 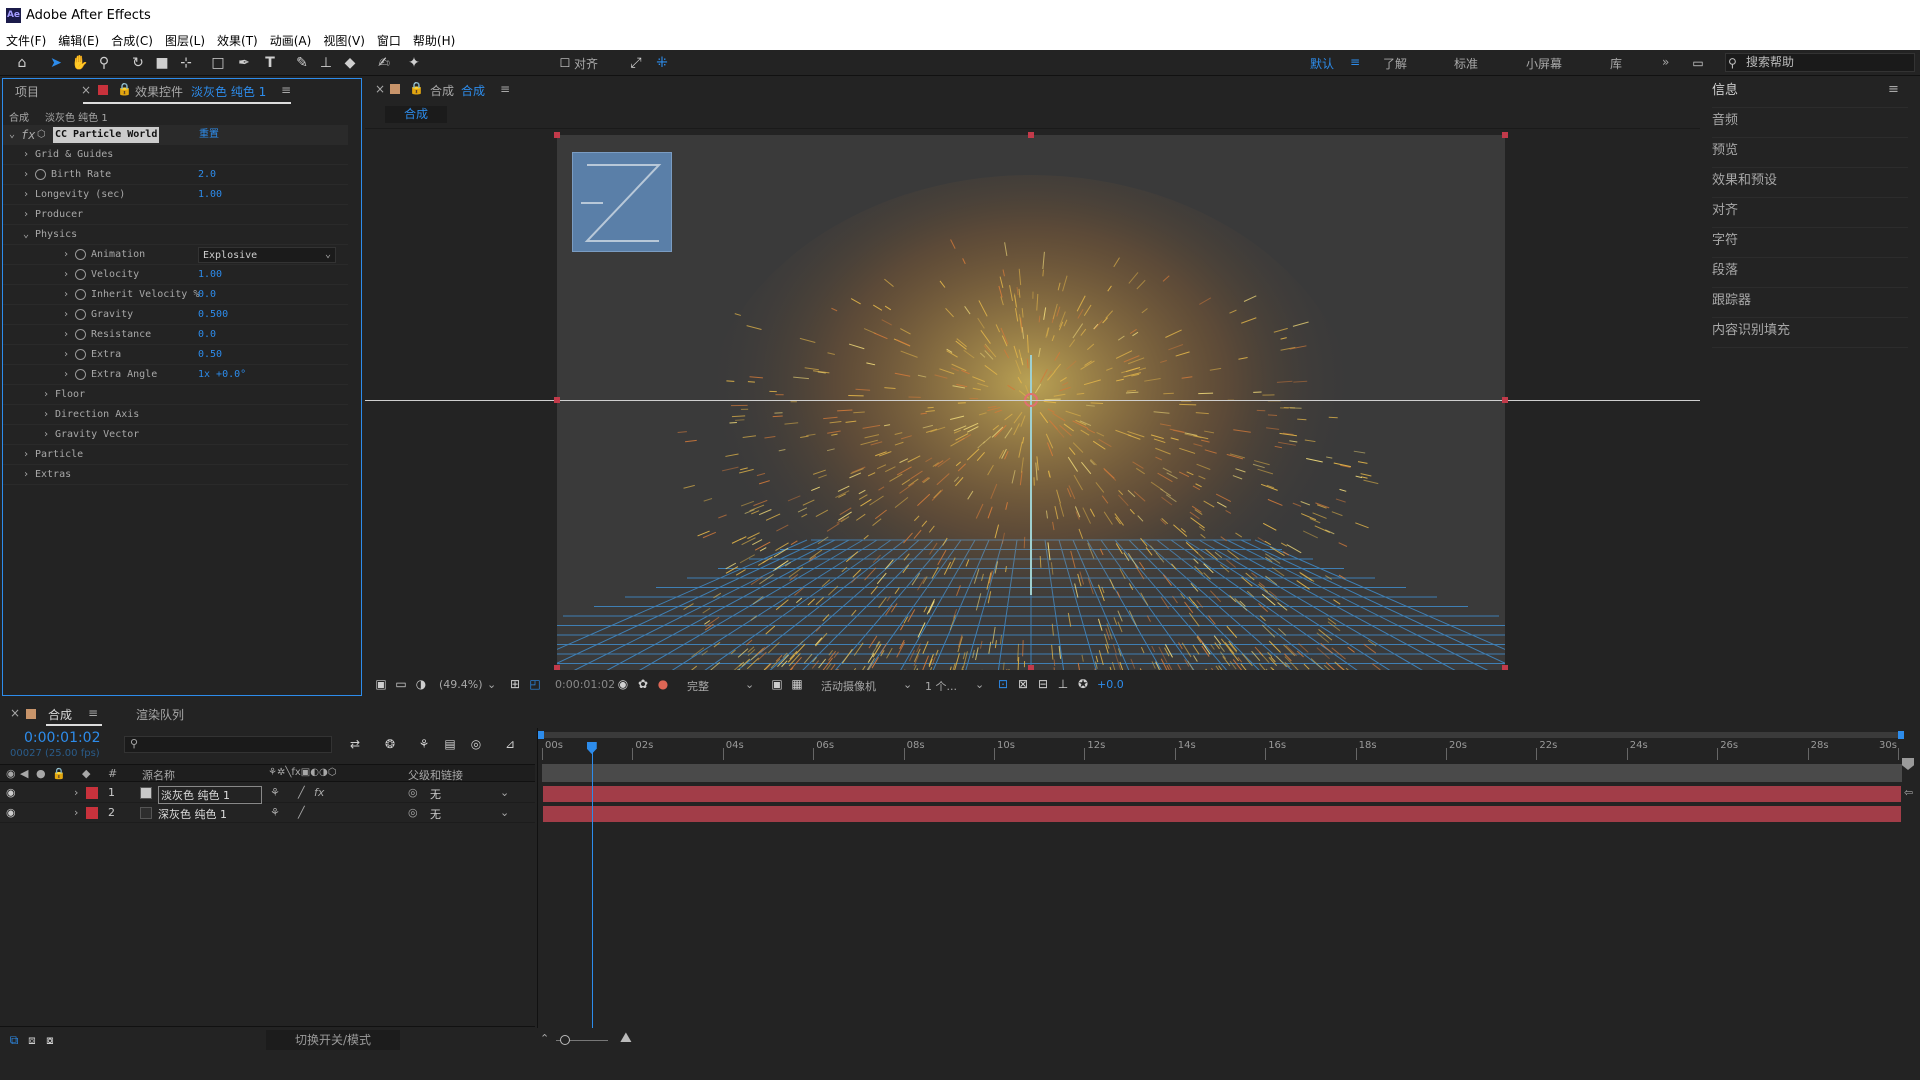 I want to click on panel-tracker: 跟踪器, so click(x=1810, y=303).